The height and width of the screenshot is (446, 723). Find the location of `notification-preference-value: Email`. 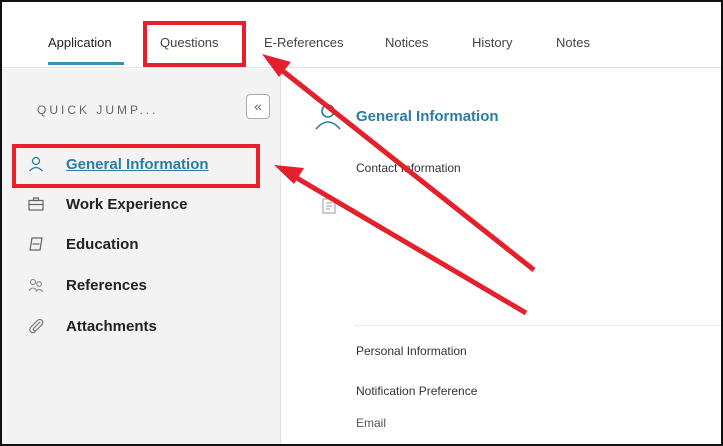

notification-preference-value: Email is located at coordinates (371, 423).